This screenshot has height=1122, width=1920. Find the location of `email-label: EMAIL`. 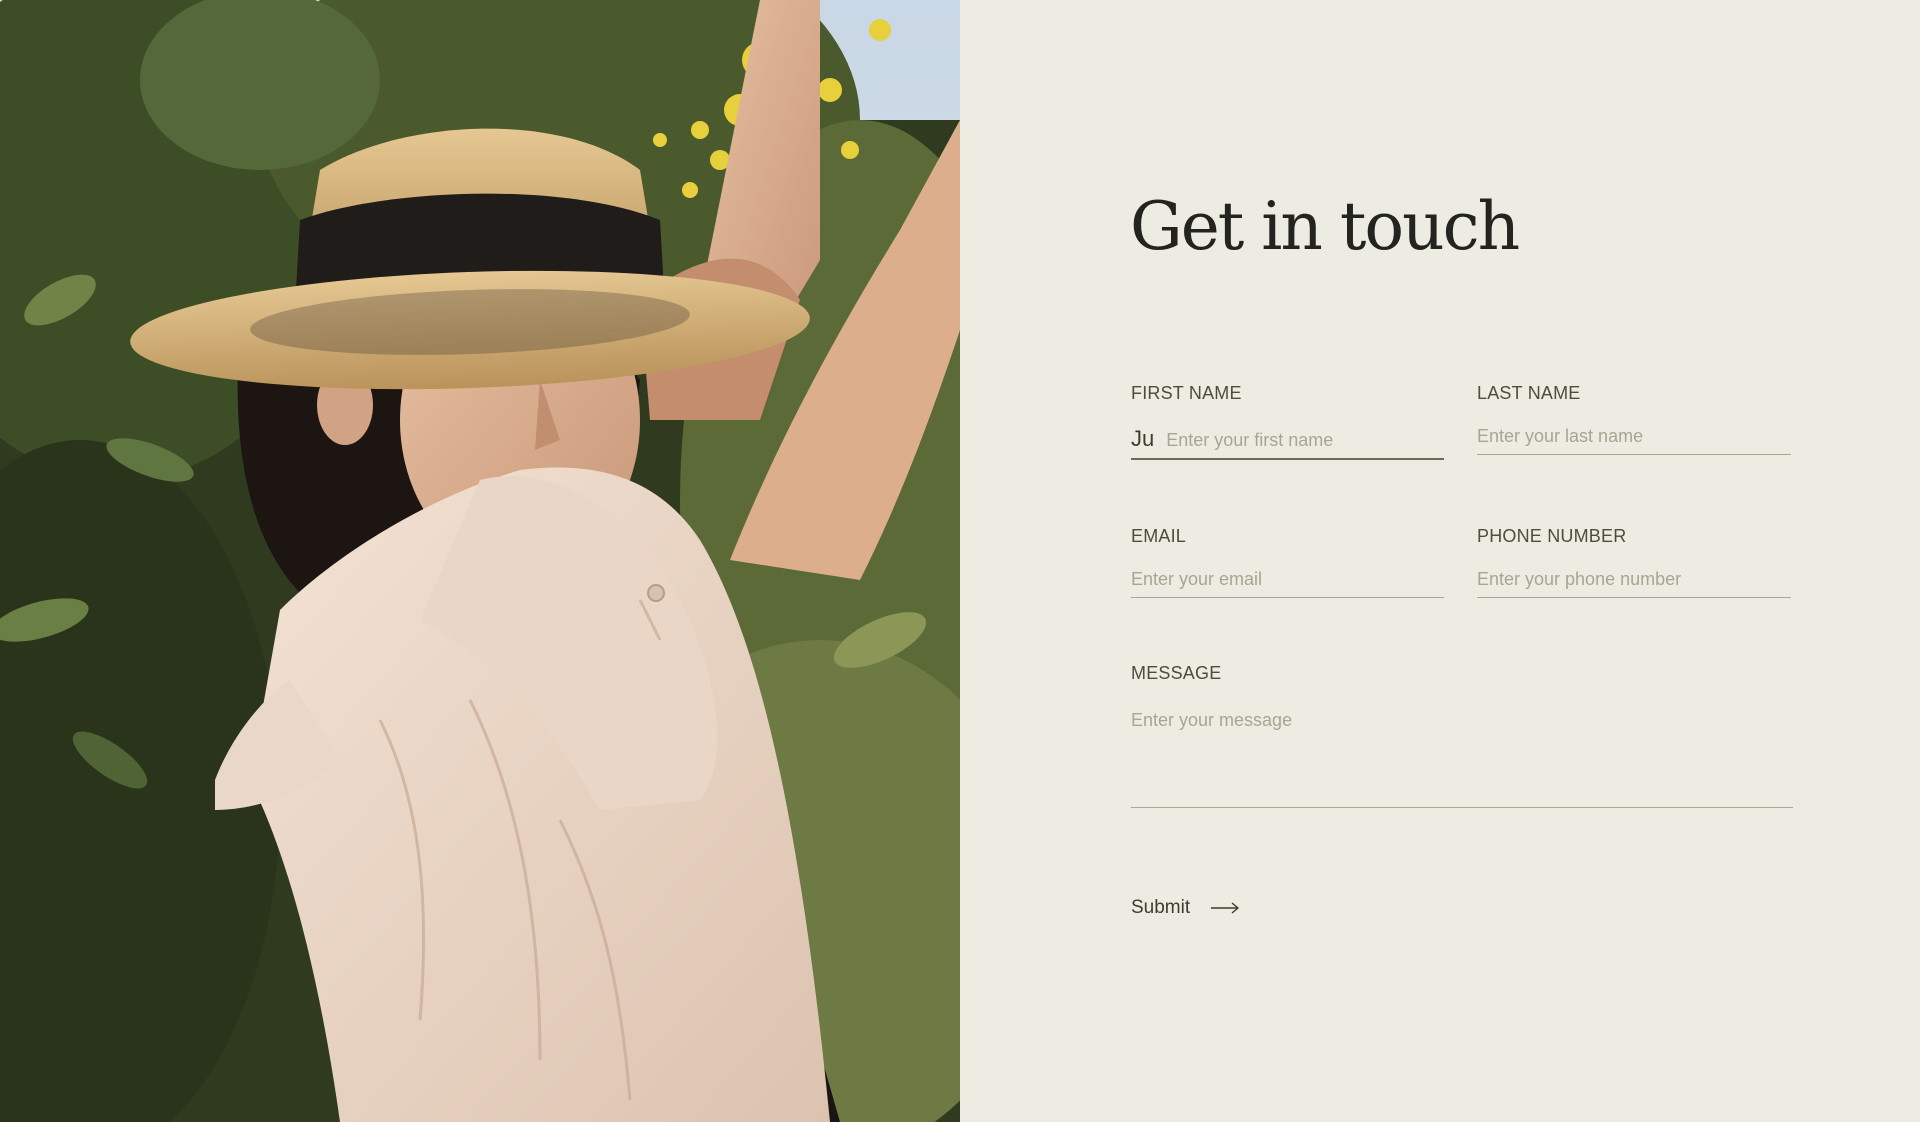

email-label: EMAIL is located at coordinates (1159, 536).